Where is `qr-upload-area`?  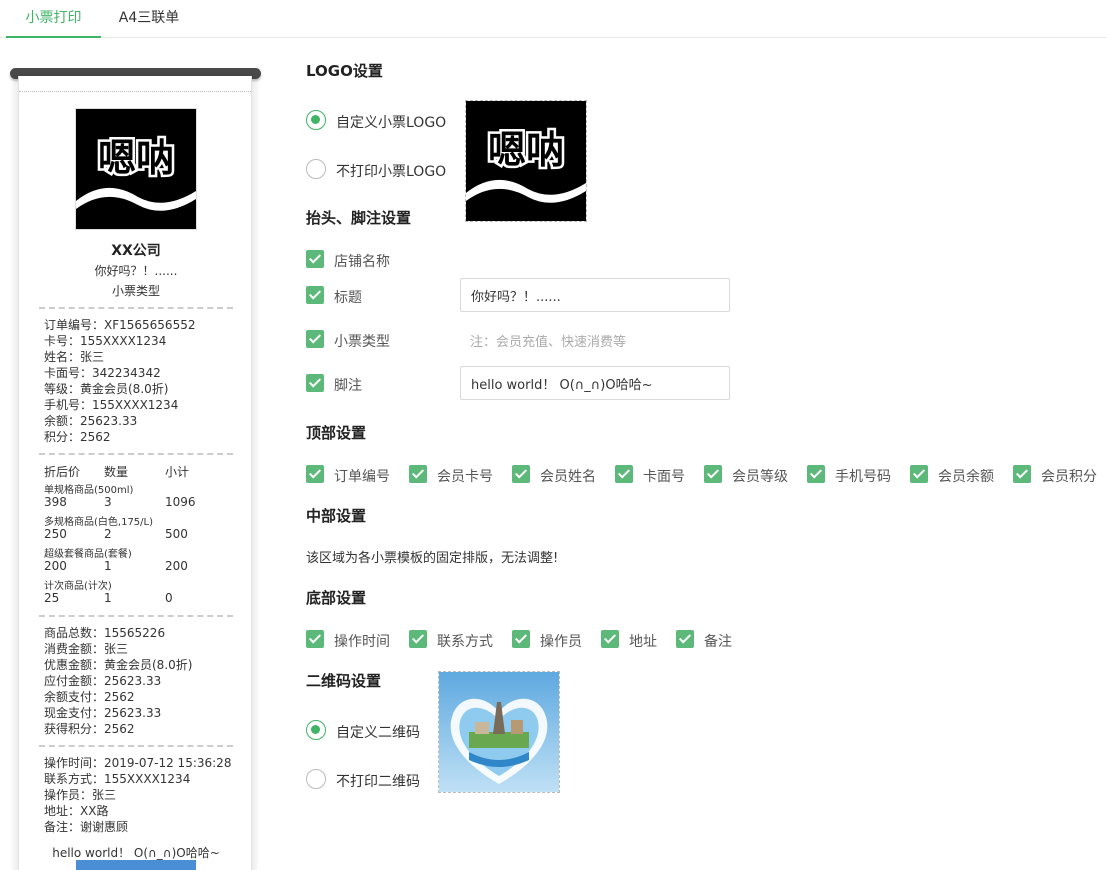
qr-upload-area is located at coordinates (499, 732).